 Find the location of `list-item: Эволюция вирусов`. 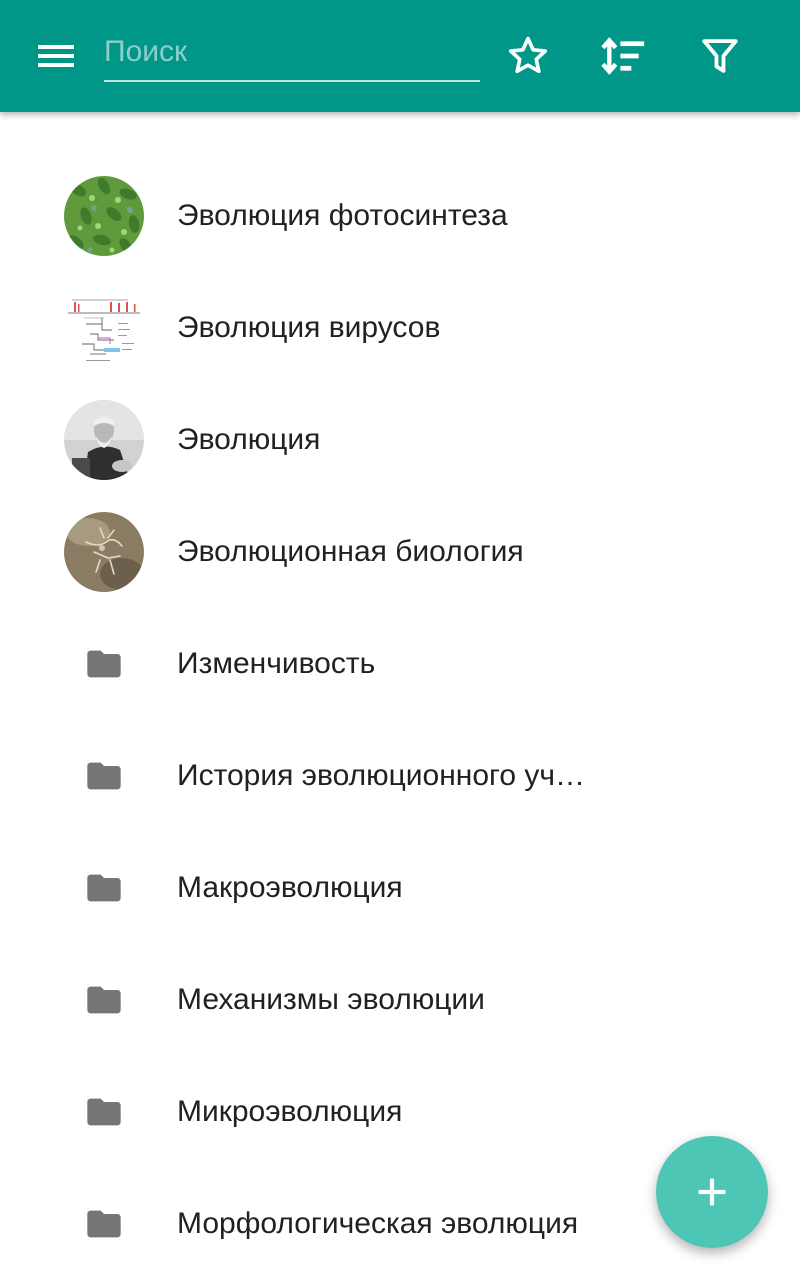

list-item: Эволюция вирусов is located at coordinates (400, 328).